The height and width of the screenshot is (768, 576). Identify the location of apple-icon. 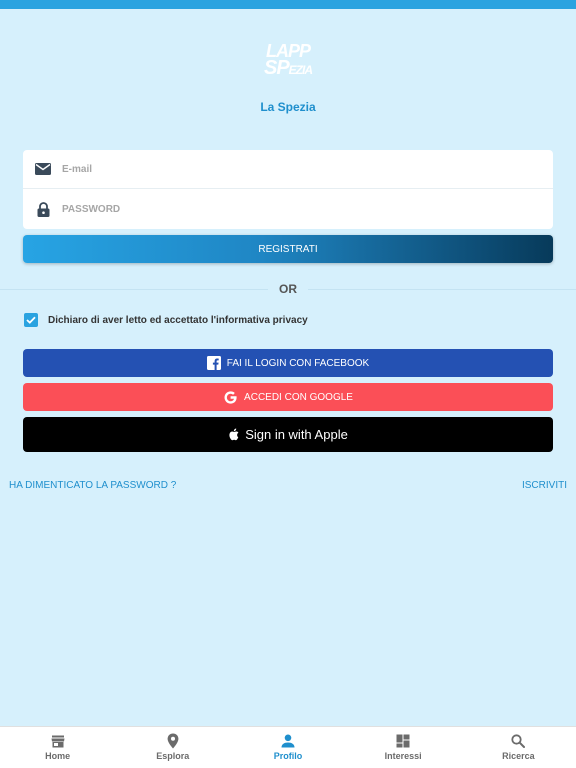
(233, 434).